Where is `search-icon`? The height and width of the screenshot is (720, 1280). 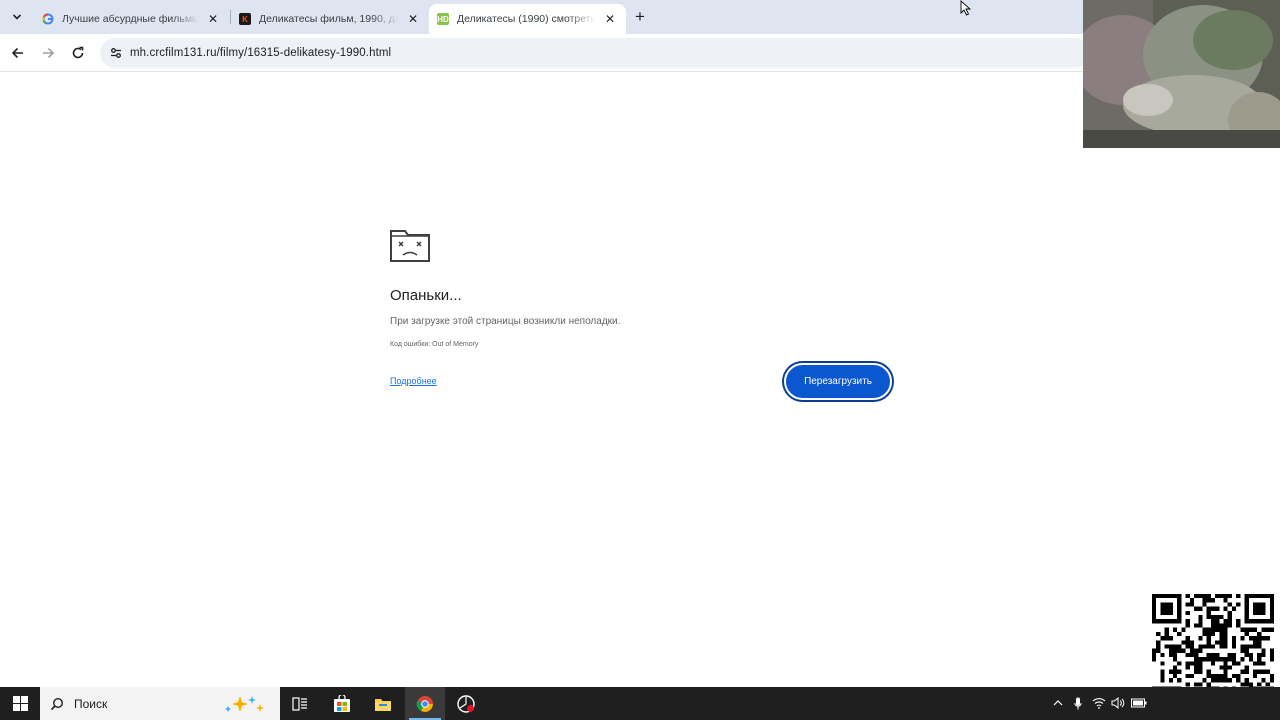 search-icon is located at coordinates (57, 703).